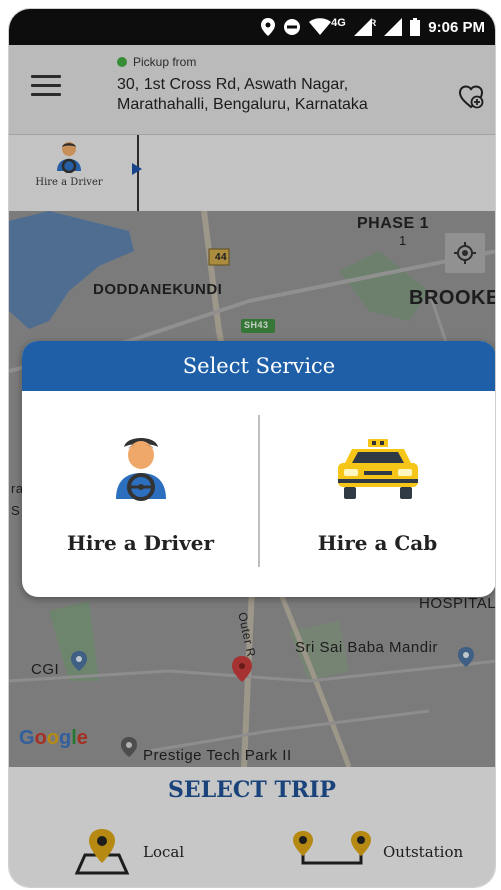 The width and height of the screenshot is (501, 890). What do you see at coordinates (268, 27) in the screenshot?
I see `location-icon` at bounding box center [268, 27].